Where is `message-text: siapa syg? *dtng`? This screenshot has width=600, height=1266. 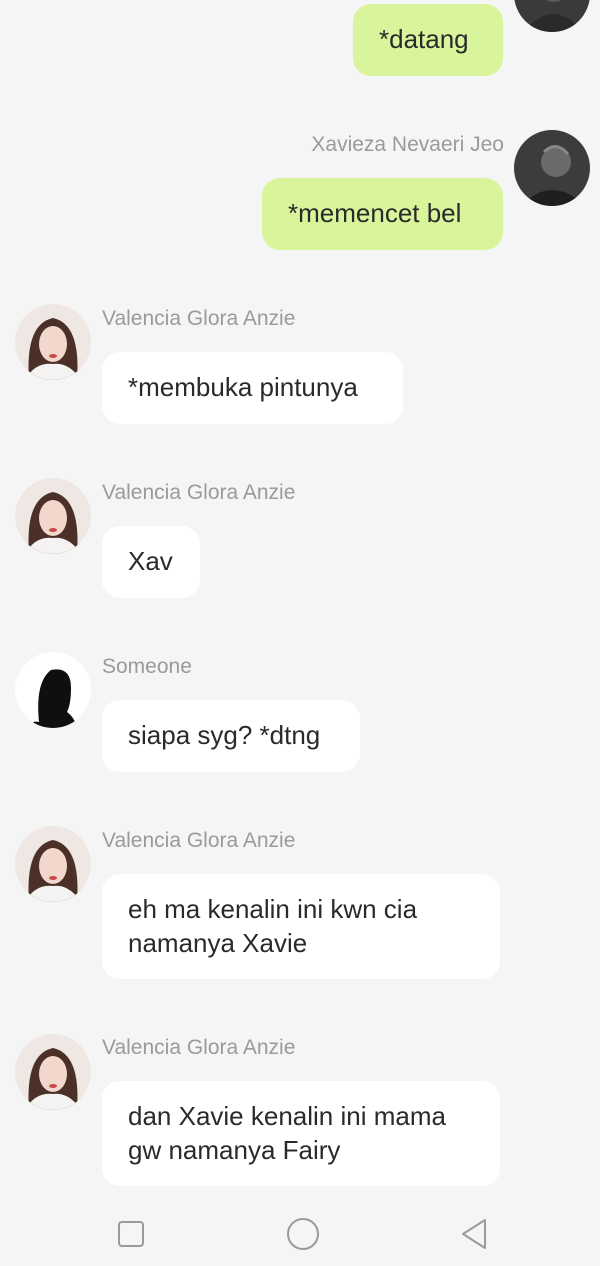
message-text: siapa syg? *dtng is located at coordinates (224, 735).